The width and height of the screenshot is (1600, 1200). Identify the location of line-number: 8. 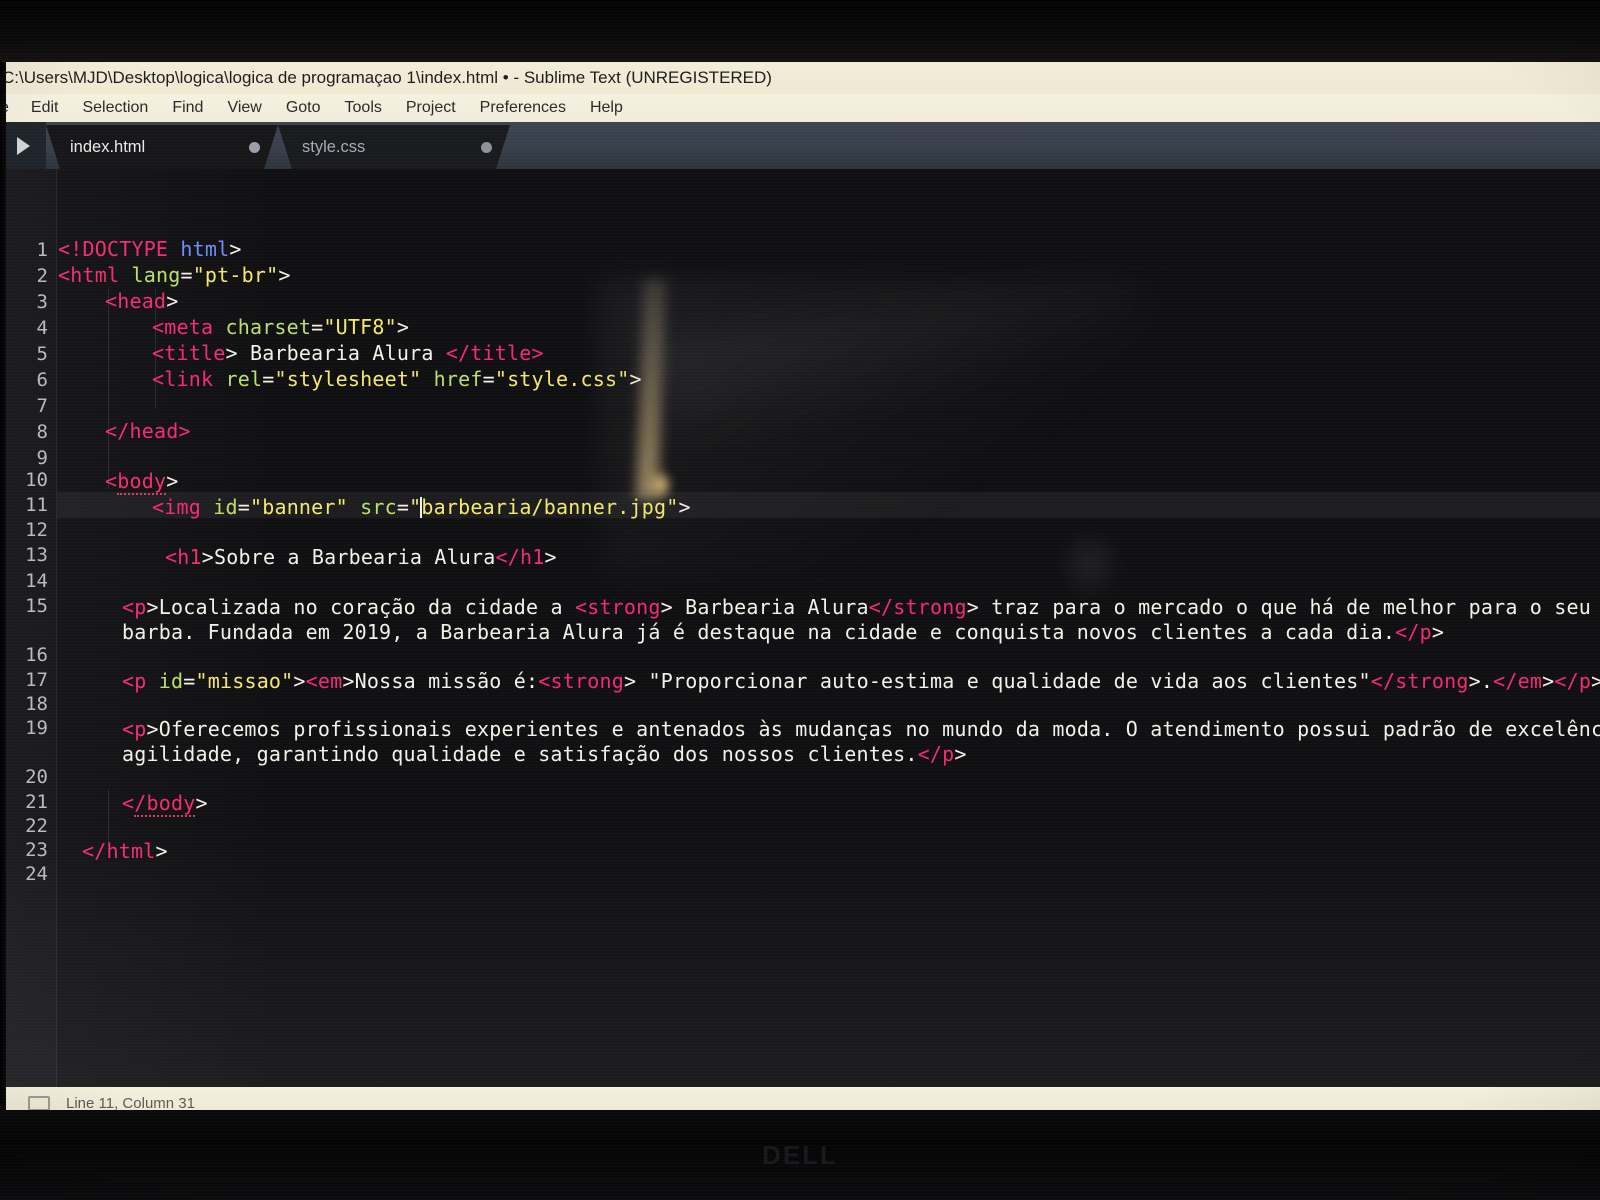
(42, 432).